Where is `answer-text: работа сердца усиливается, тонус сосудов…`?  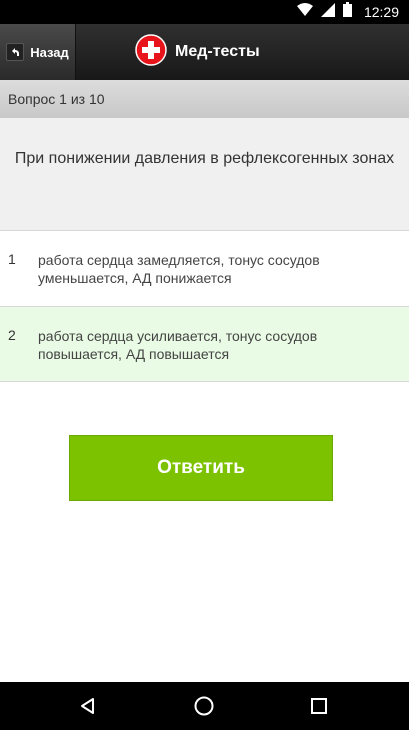 answer-text: работа сердца усиливается, тонус сосудов… is located at coordinates (178, 345).